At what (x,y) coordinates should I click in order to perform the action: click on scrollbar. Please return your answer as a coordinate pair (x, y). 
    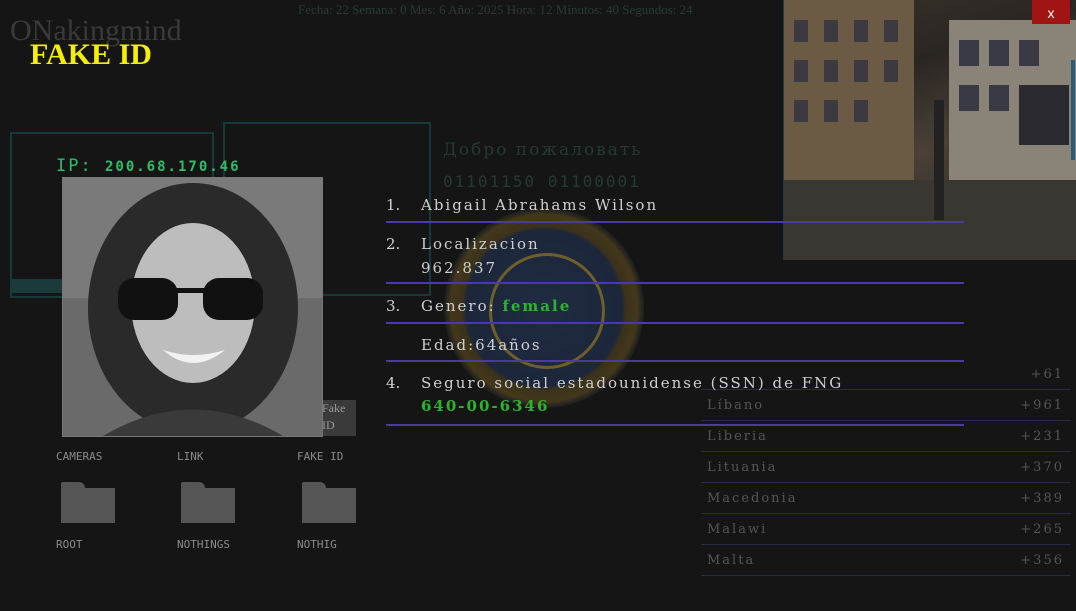
    Looking at the image, I should click on (1073, 110).